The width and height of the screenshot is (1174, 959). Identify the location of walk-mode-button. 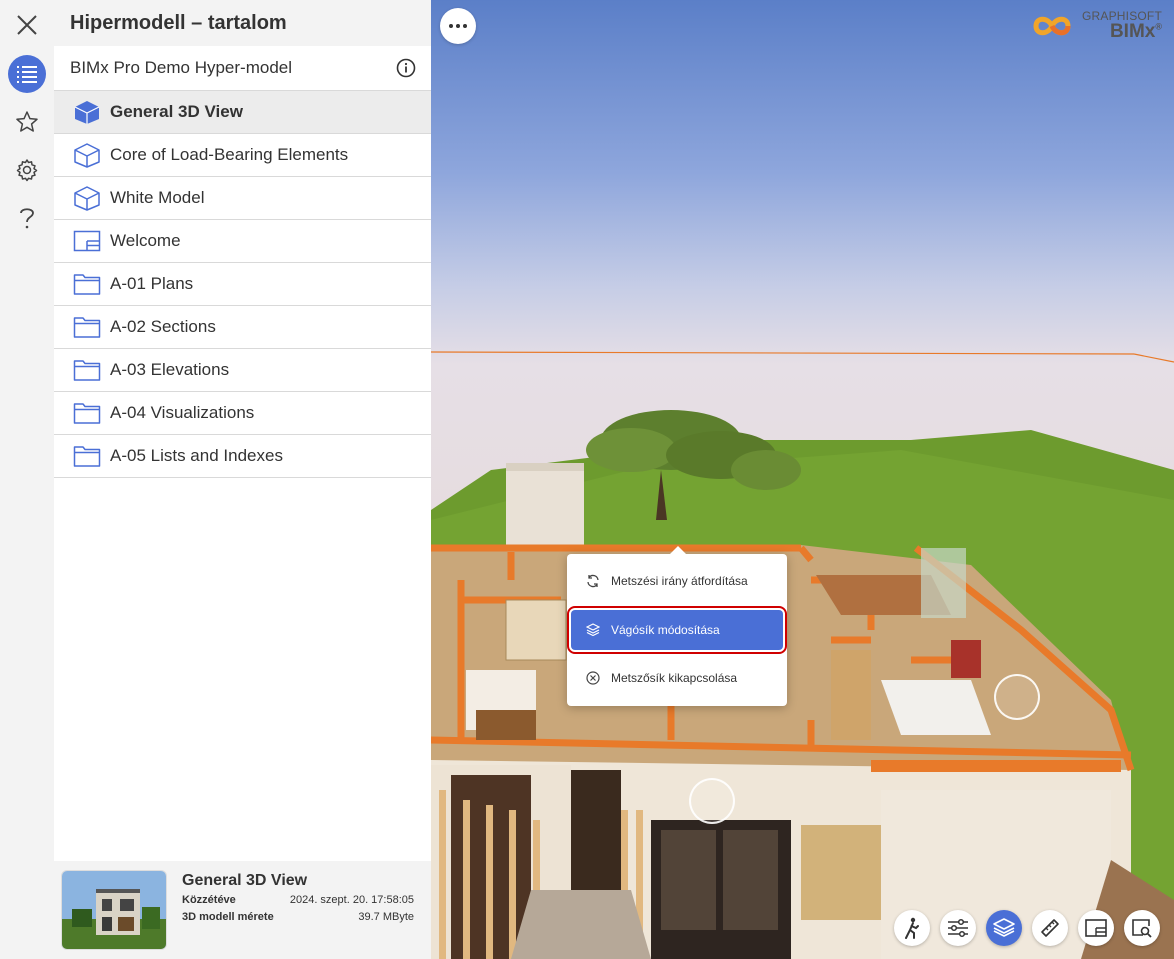
(912, 928).